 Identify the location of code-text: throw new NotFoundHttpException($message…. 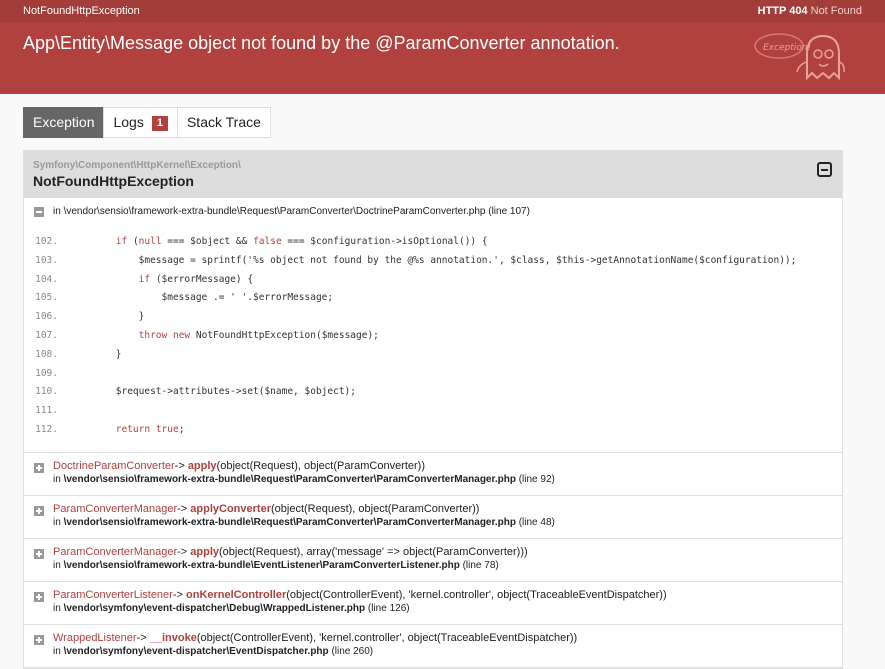
(258, 335).